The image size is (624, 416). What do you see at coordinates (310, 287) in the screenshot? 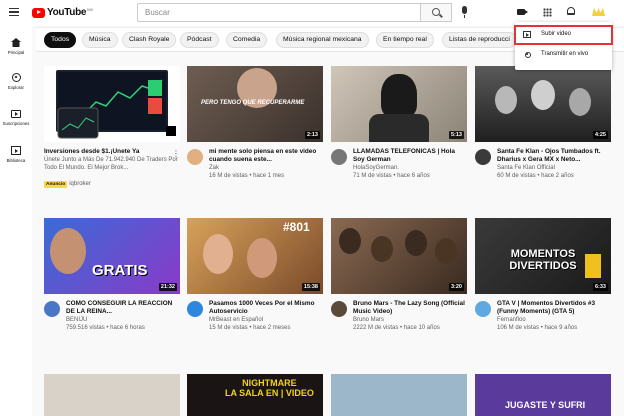
I see `video-duration: 15:38` at bounding box center [310, 287].